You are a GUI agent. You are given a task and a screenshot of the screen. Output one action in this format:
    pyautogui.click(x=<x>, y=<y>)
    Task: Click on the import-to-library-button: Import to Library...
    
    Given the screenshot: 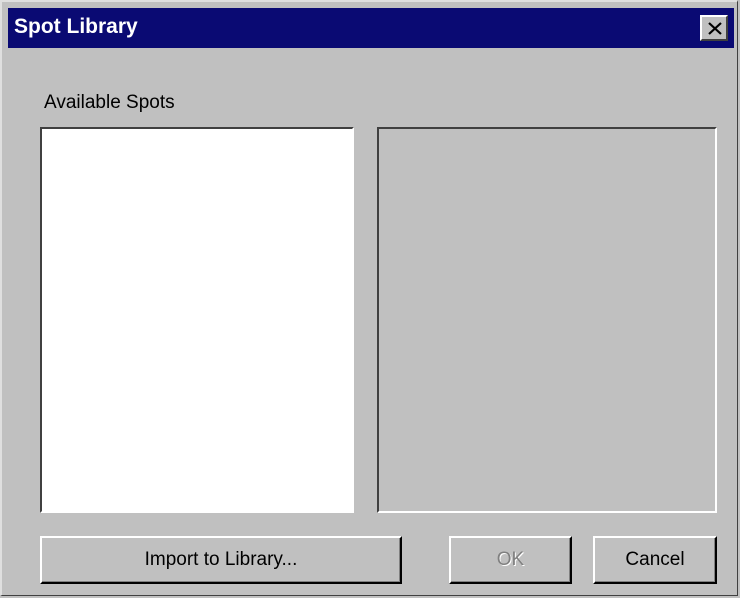 What is the action you would take?
    pyautogui.click(x=221, y=560)
    